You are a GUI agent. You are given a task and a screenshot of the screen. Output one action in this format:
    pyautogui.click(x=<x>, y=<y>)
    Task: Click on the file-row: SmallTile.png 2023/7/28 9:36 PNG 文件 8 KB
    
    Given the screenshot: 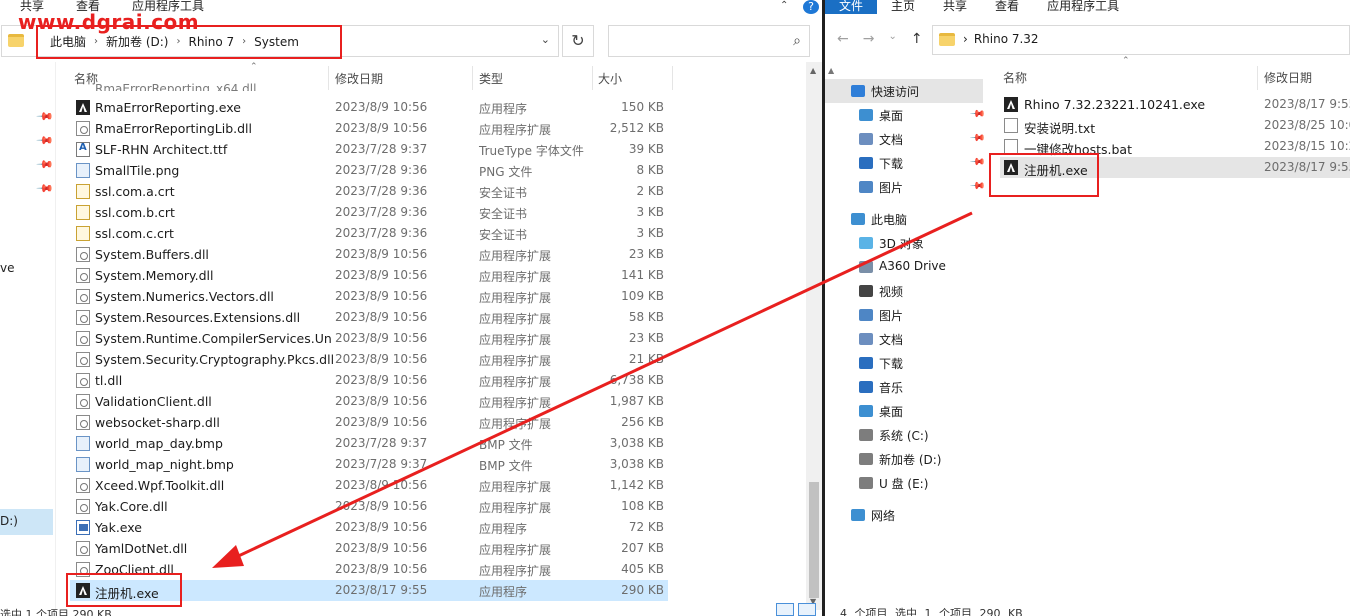 What is the action you would take?
    pyautogui.click(x=369, y=170)
    